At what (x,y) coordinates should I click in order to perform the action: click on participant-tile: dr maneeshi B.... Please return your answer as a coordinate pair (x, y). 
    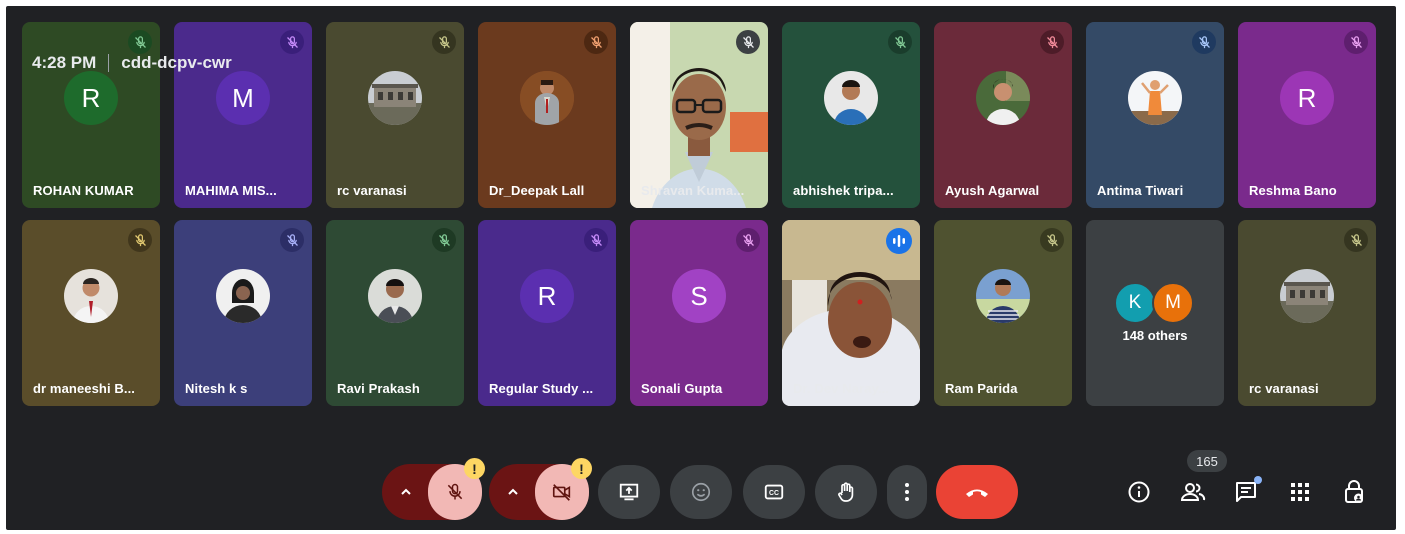
    Looking at the image, I should click on (91, 313).